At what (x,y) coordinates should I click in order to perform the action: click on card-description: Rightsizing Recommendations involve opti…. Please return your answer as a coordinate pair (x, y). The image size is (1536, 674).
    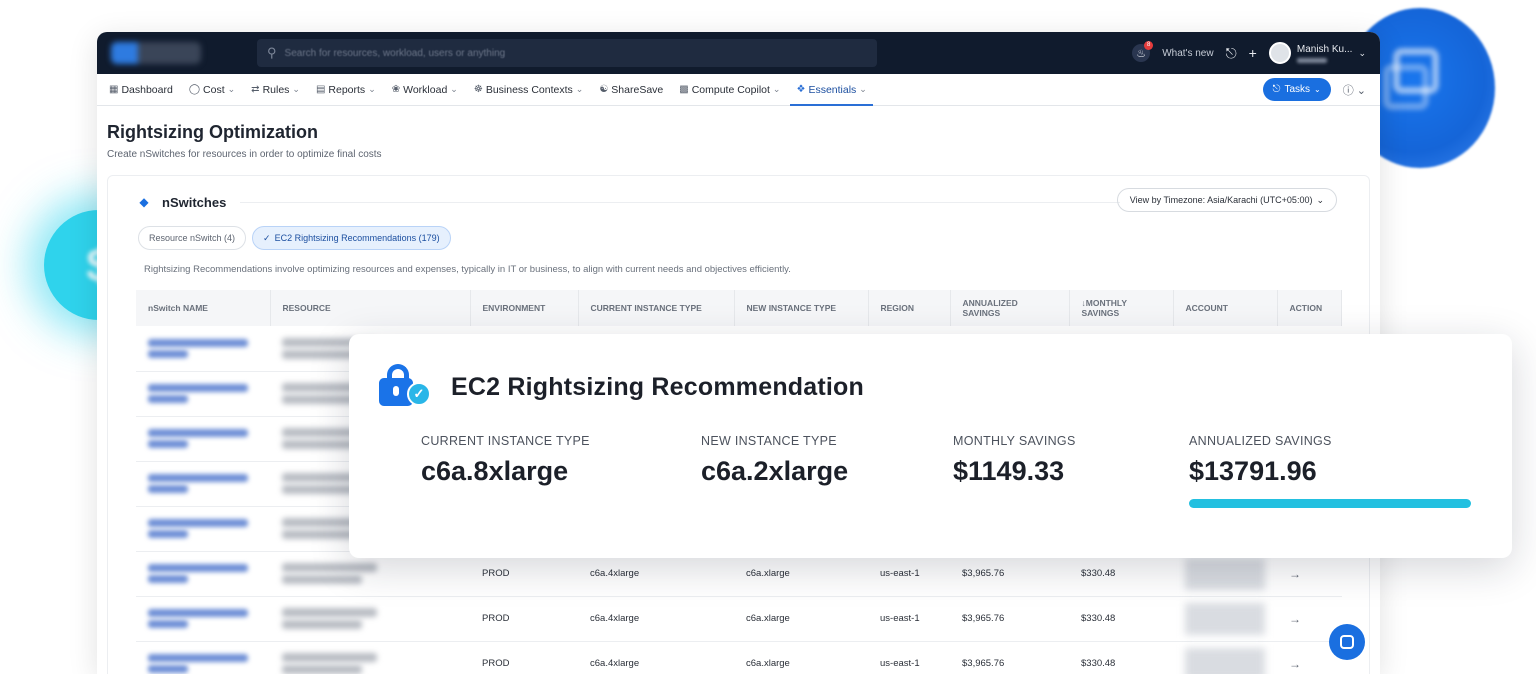
    Looking at the image, I should click on (467, 269).